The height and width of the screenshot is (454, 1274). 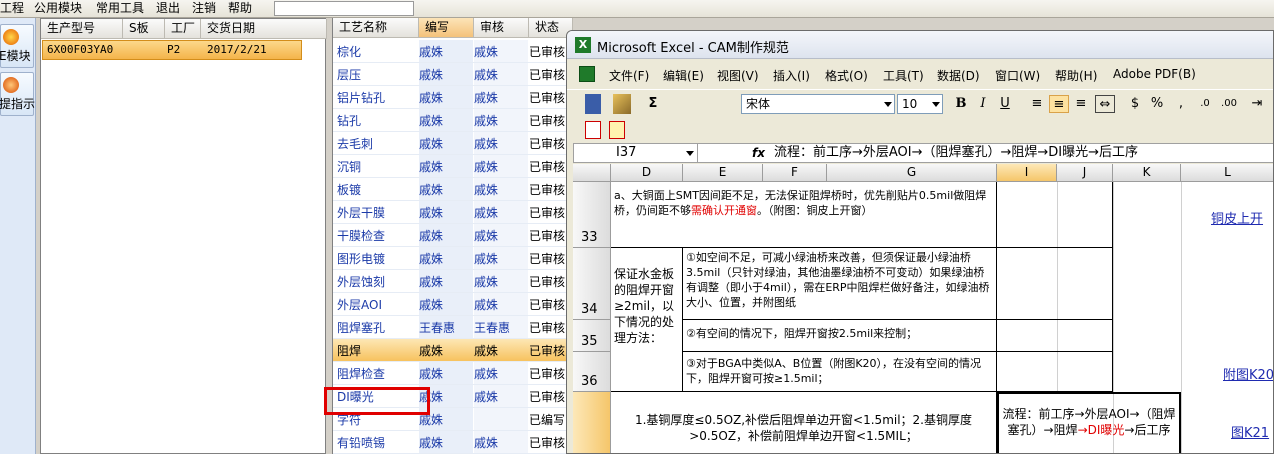 I want to click on cell-i37-active: 流程：前工序→外层AOI→（阻焊塞孔）→阻焊→DI曝光→后工序, so click(x=1089, y=422).